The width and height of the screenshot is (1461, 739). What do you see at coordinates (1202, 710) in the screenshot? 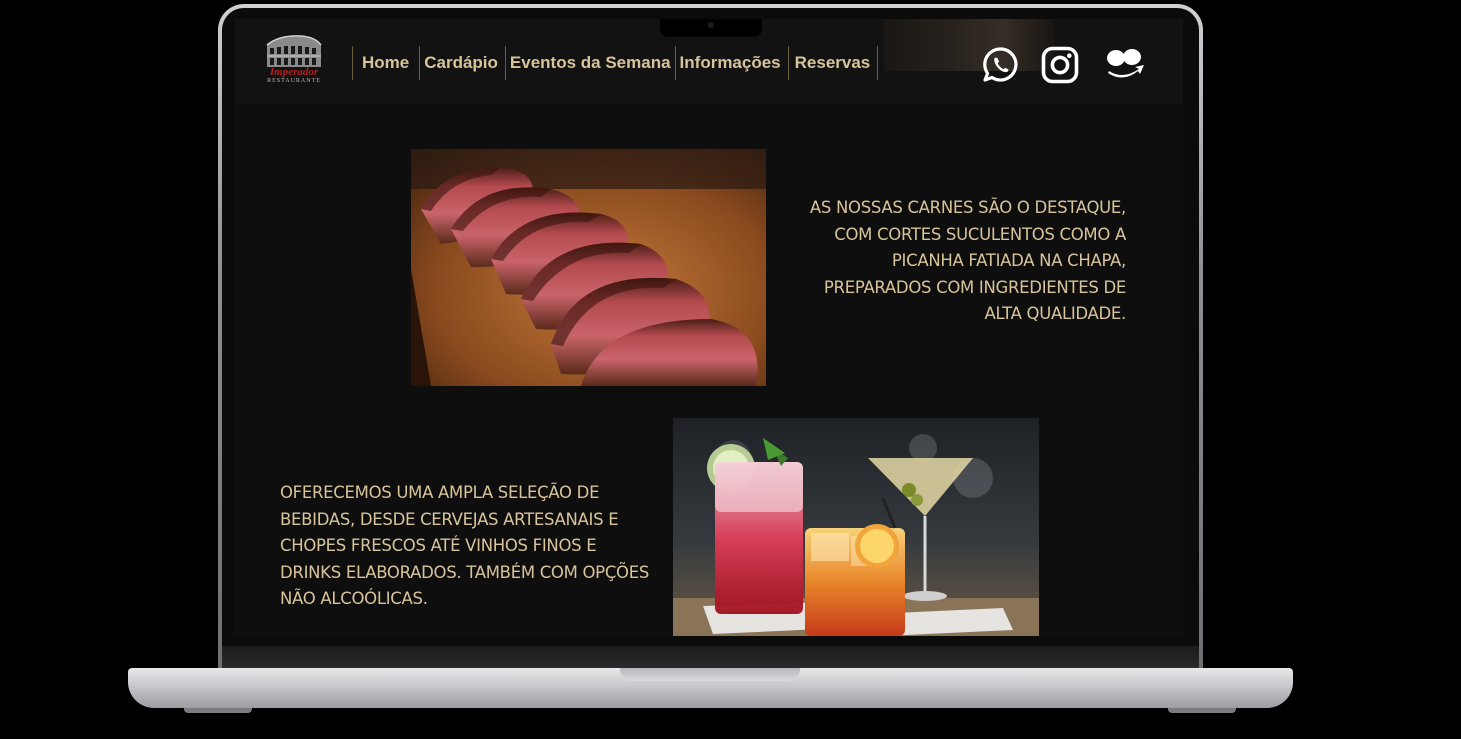
I see `laptop-foot-right` at bounding box center [1202, 710].